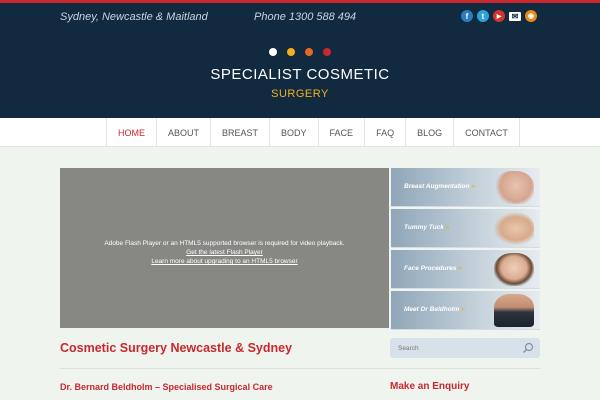 This screenshot has width=600, height=400. I want to click on logo-subtitle: SURGERY, so click(300, 94).